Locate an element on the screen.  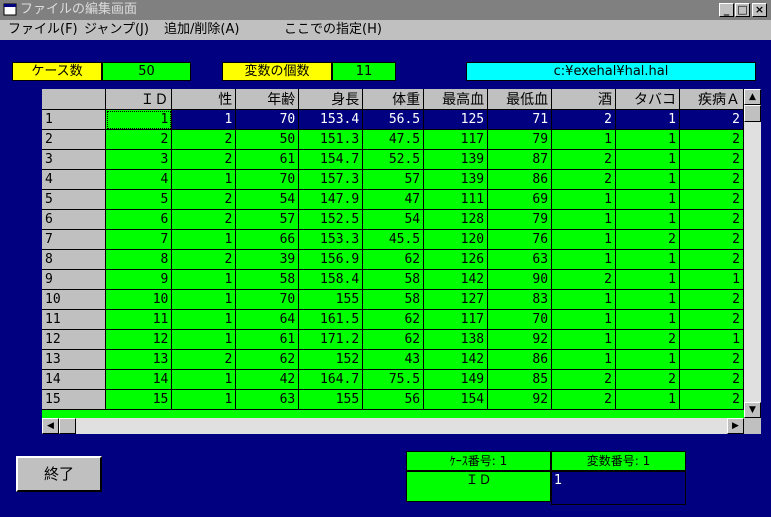
row-header: 8 is located at coordinates (74, 259).